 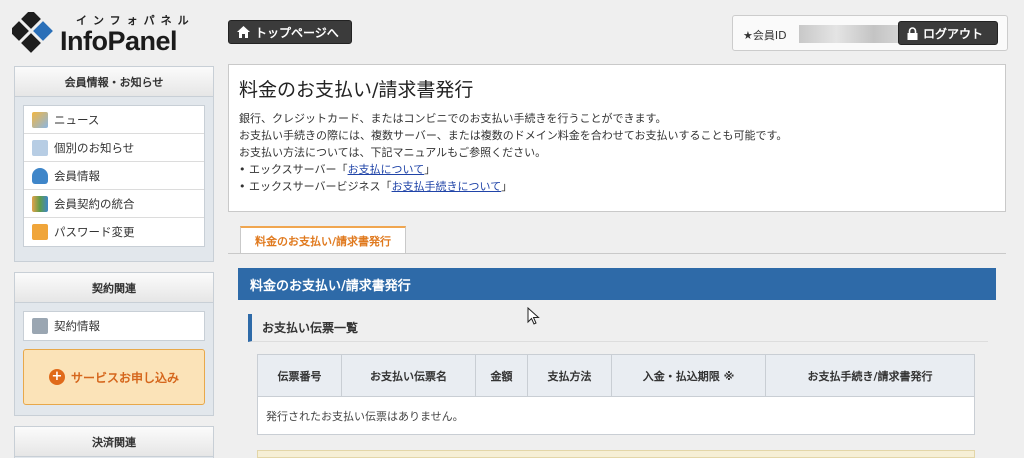 I want to click on sidebar-item-contract-merge: 会員契約の統合, so click(x=114, y=204).